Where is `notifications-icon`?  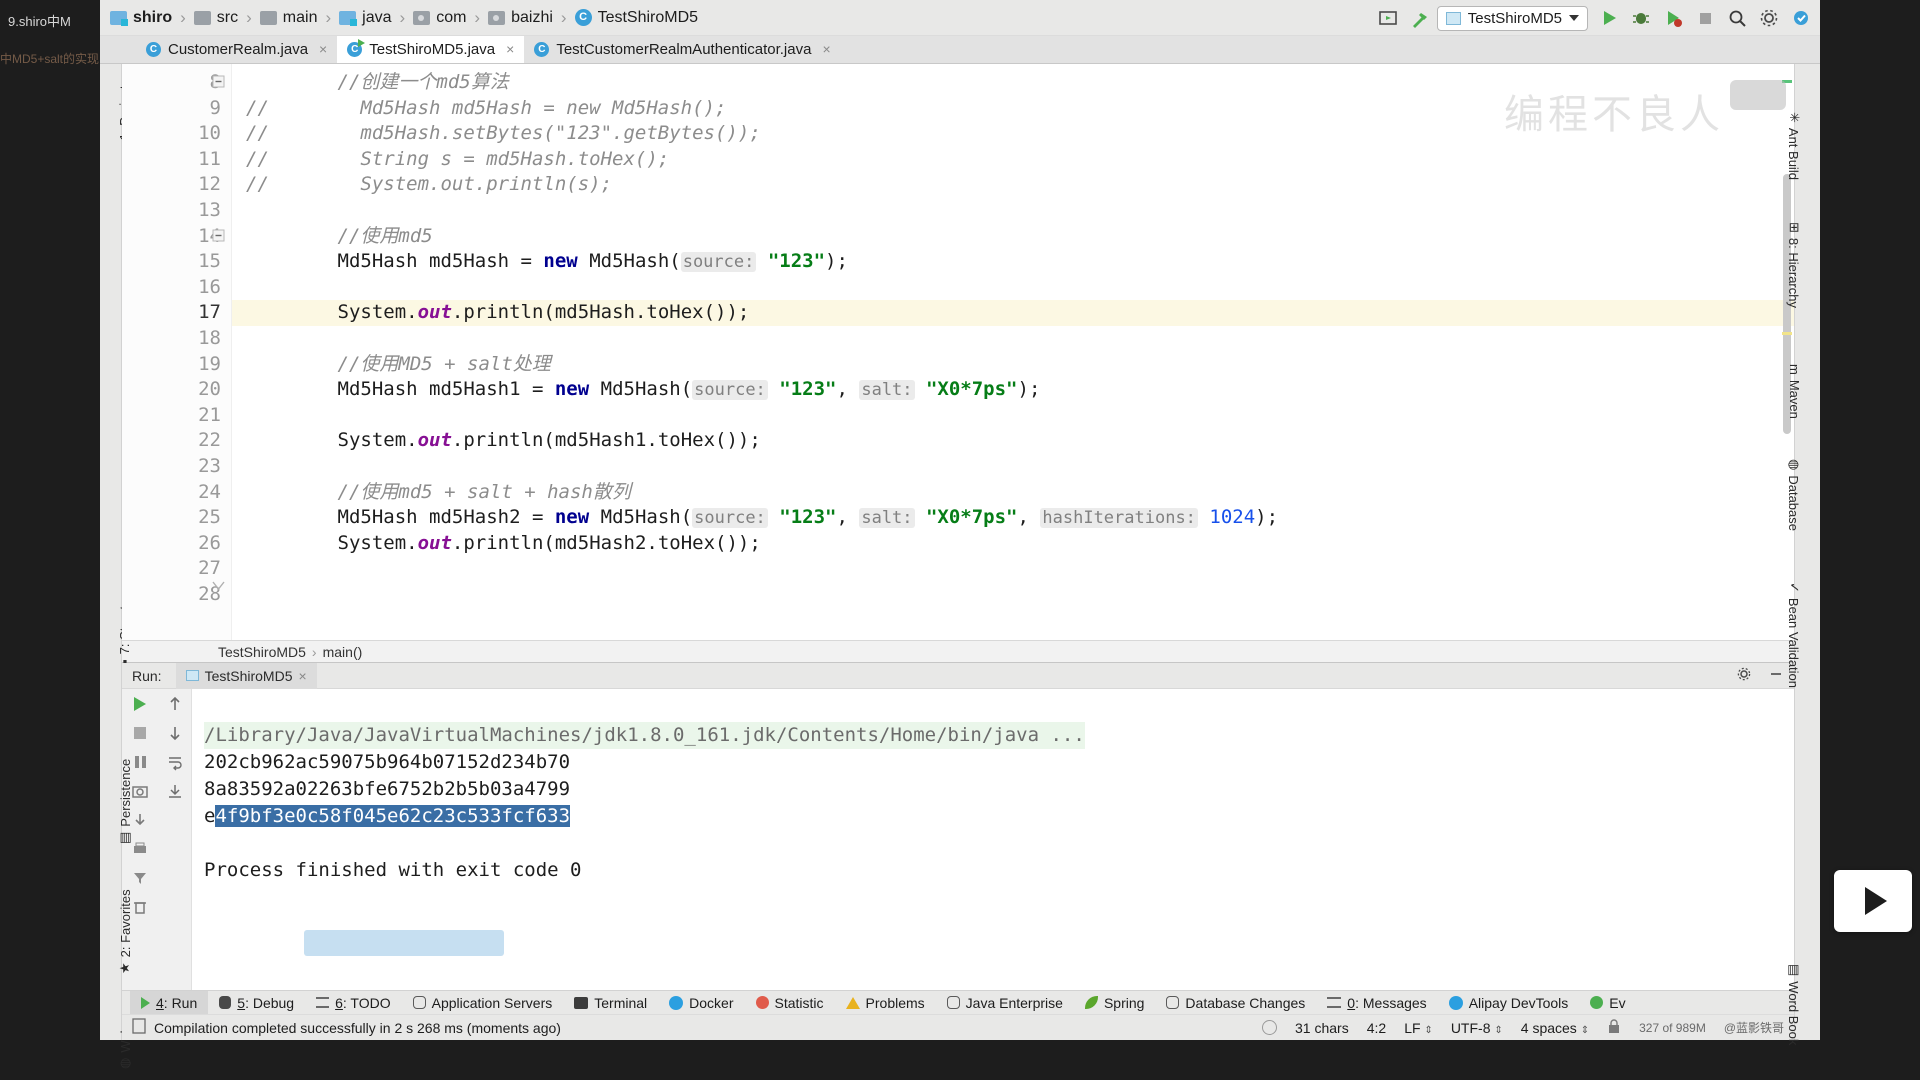 notifications-icon is located at coordinates (1801, 18).